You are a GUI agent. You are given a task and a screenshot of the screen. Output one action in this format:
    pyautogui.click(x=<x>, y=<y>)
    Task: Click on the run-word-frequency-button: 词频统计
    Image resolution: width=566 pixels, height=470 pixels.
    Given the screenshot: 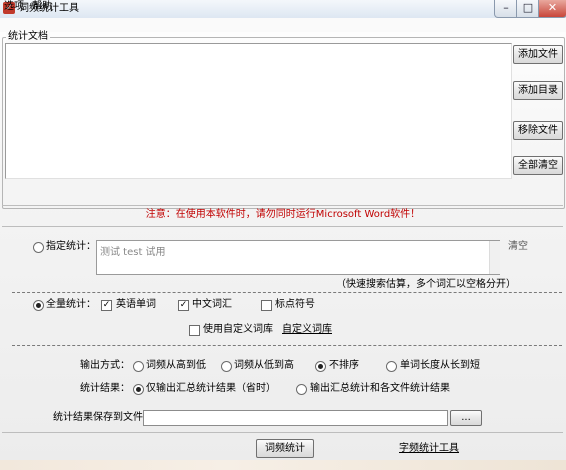 What is the action you would take?
    pyautogui.click(x=285, y=448)
    